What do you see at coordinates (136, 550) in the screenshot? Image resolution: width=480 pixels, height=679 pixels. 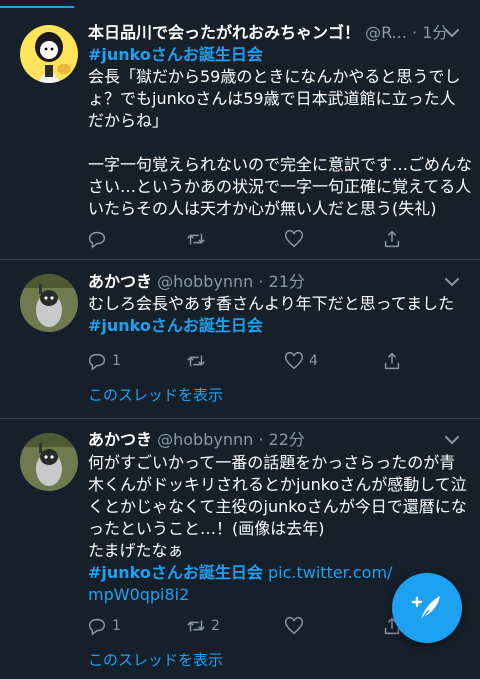 I see `text-line: たまげたなぁ` at bounding box center [136, 550].